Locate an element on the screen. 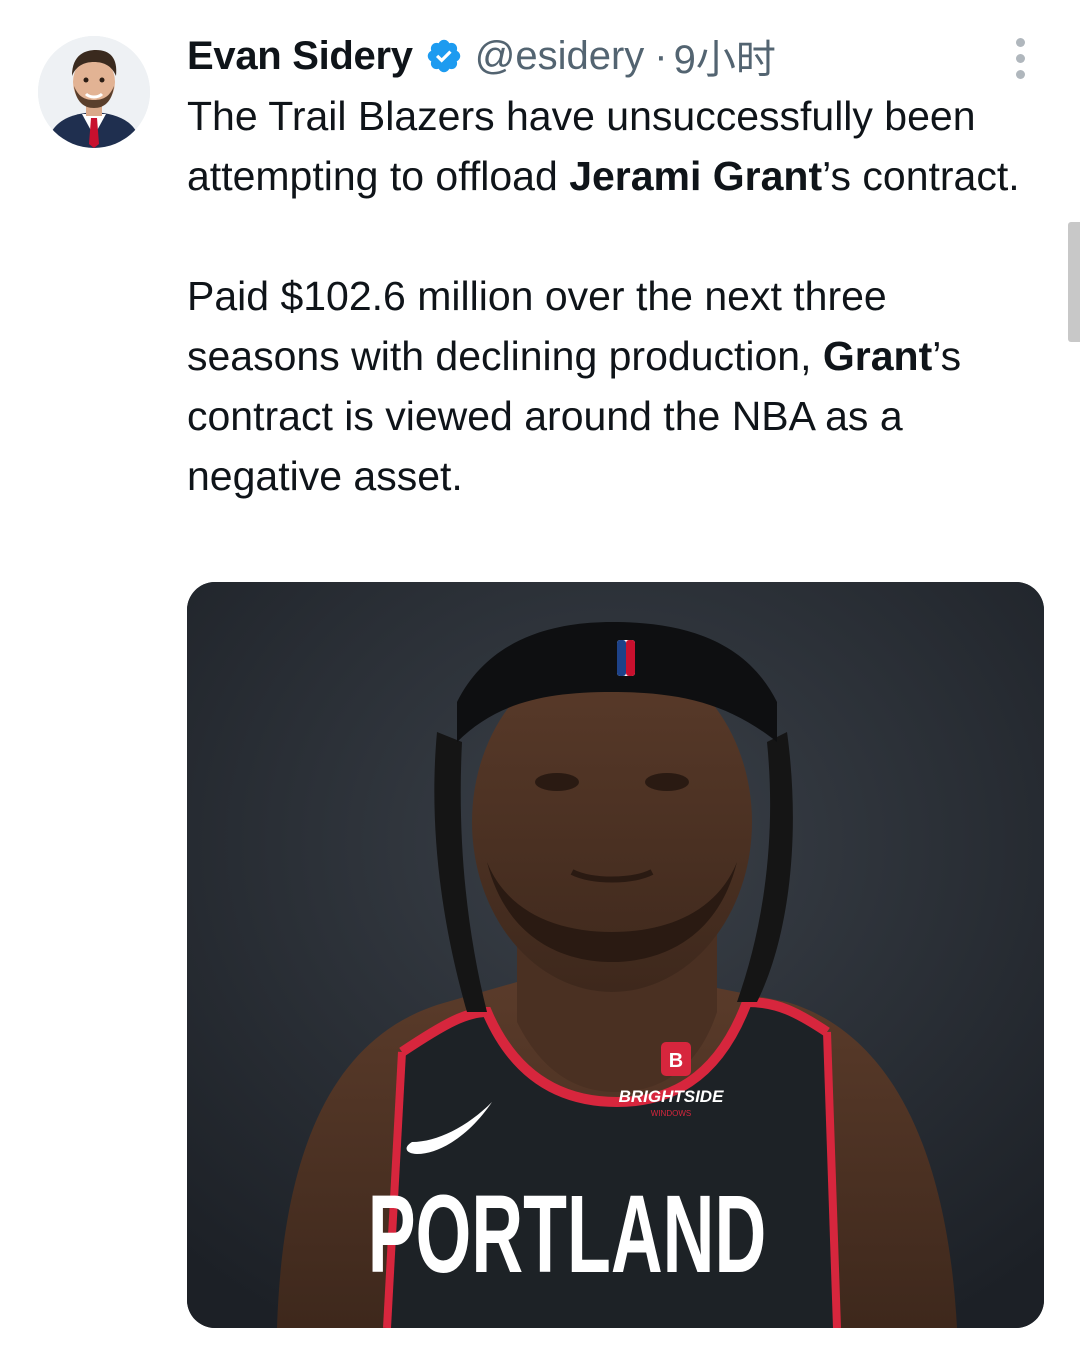 This screenshot has width=1080, height=1354. author-handle: @esidery is located at coordinates (560, 56).